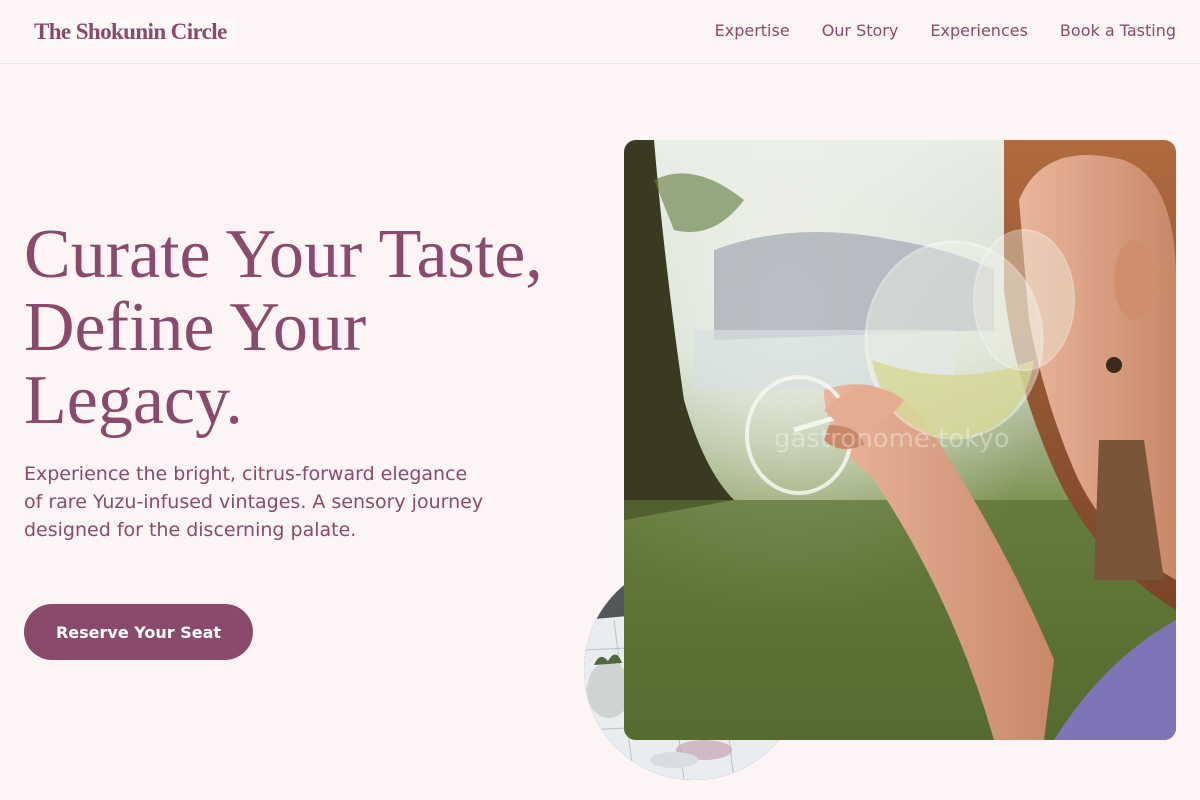  I want to click on hero-title-line-3: Legacy., so click(133, 400).